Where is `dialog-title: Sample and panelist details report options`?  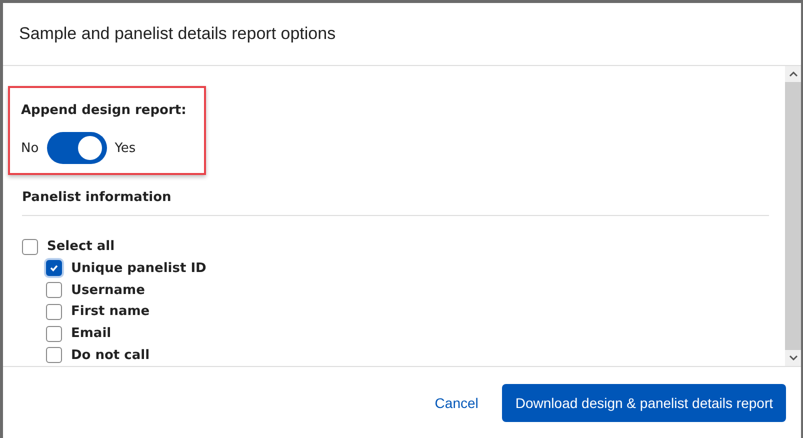 dialog-title: Sample and panelist details report options is located at coordinates (177, 34).